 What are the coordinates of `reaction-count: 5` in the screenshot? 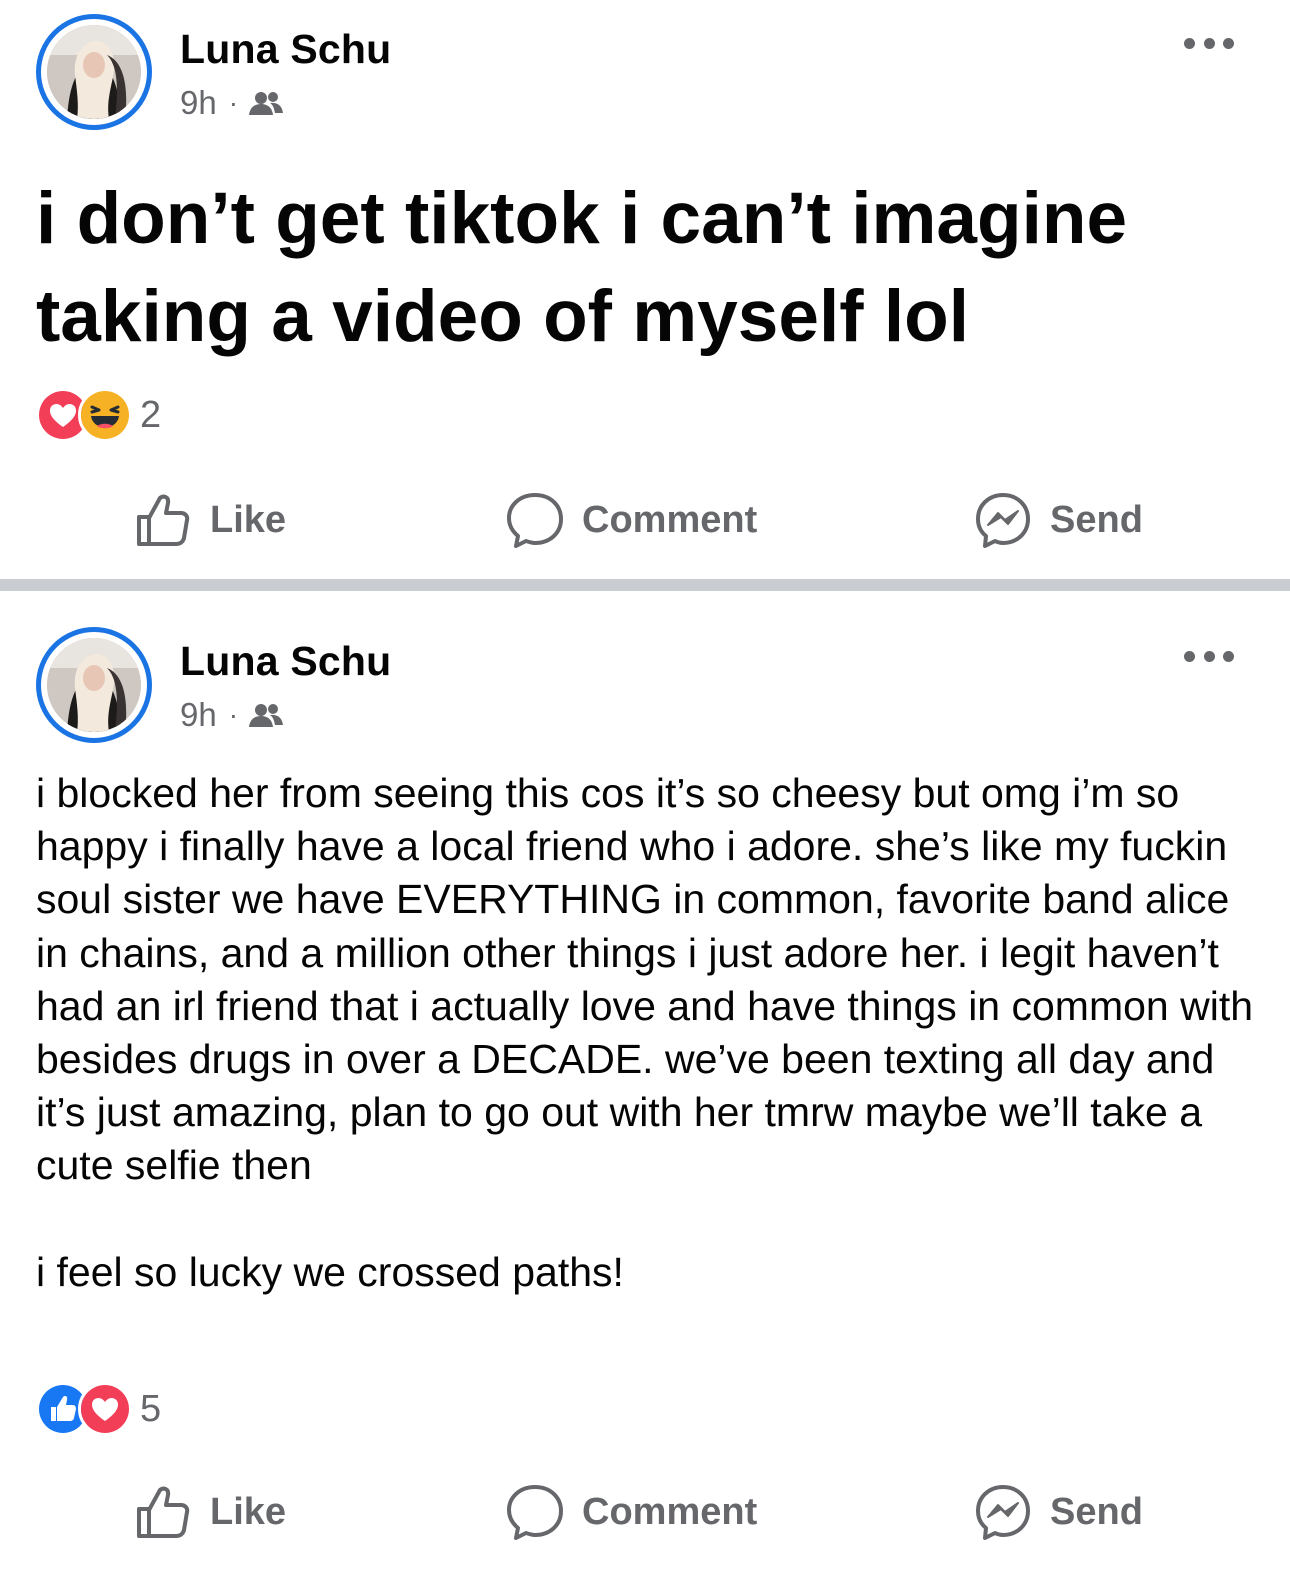 It's located at (151, 1408).